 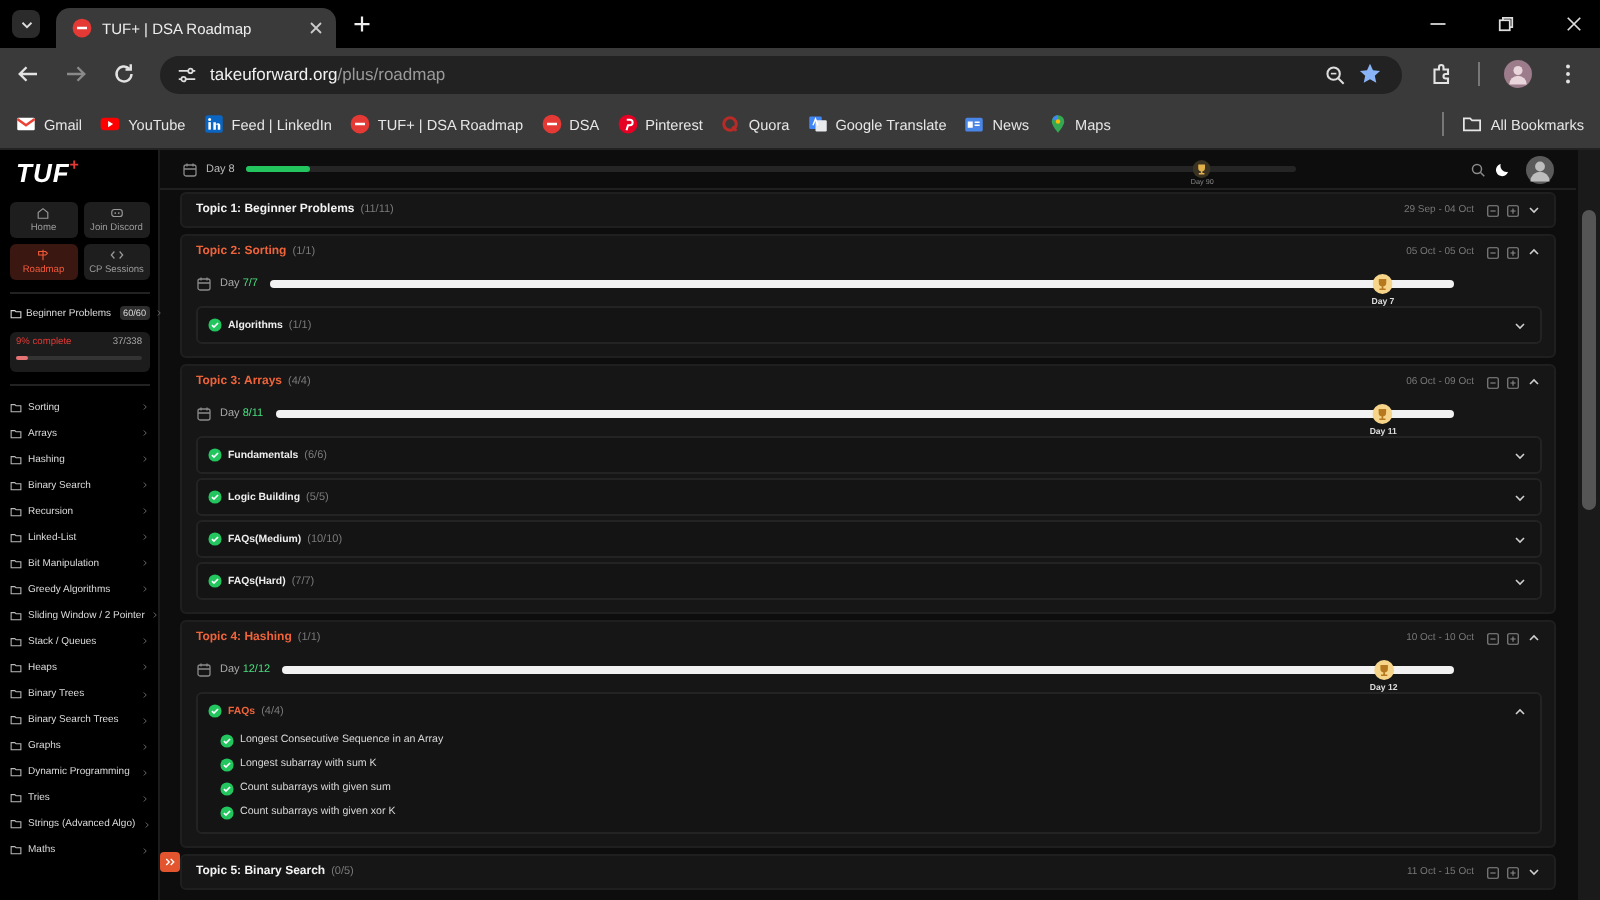 What do you see at coordinates (76, 74) in the screenshot?
I see `forward-icon` at bounding box center [76, 74].